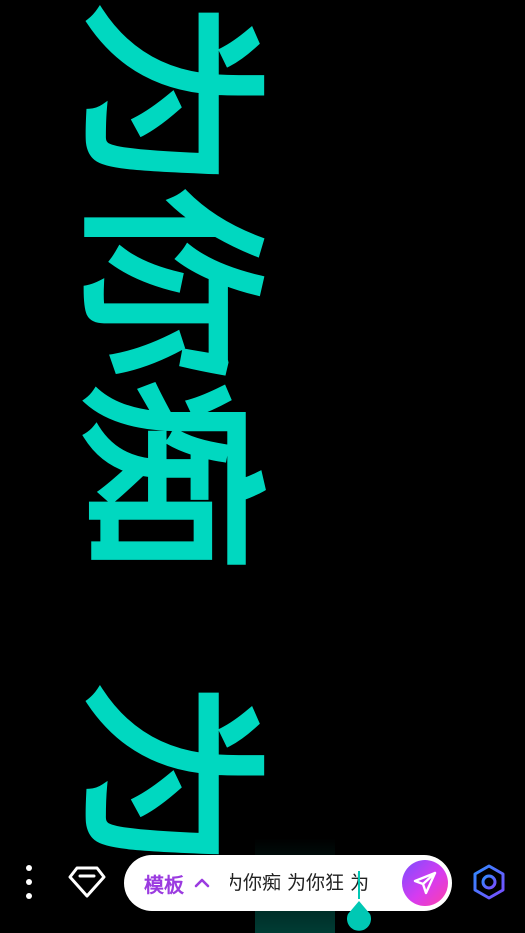 The image size is (525, 933). I want to click on more-vertical-icon, so click(29, 868).